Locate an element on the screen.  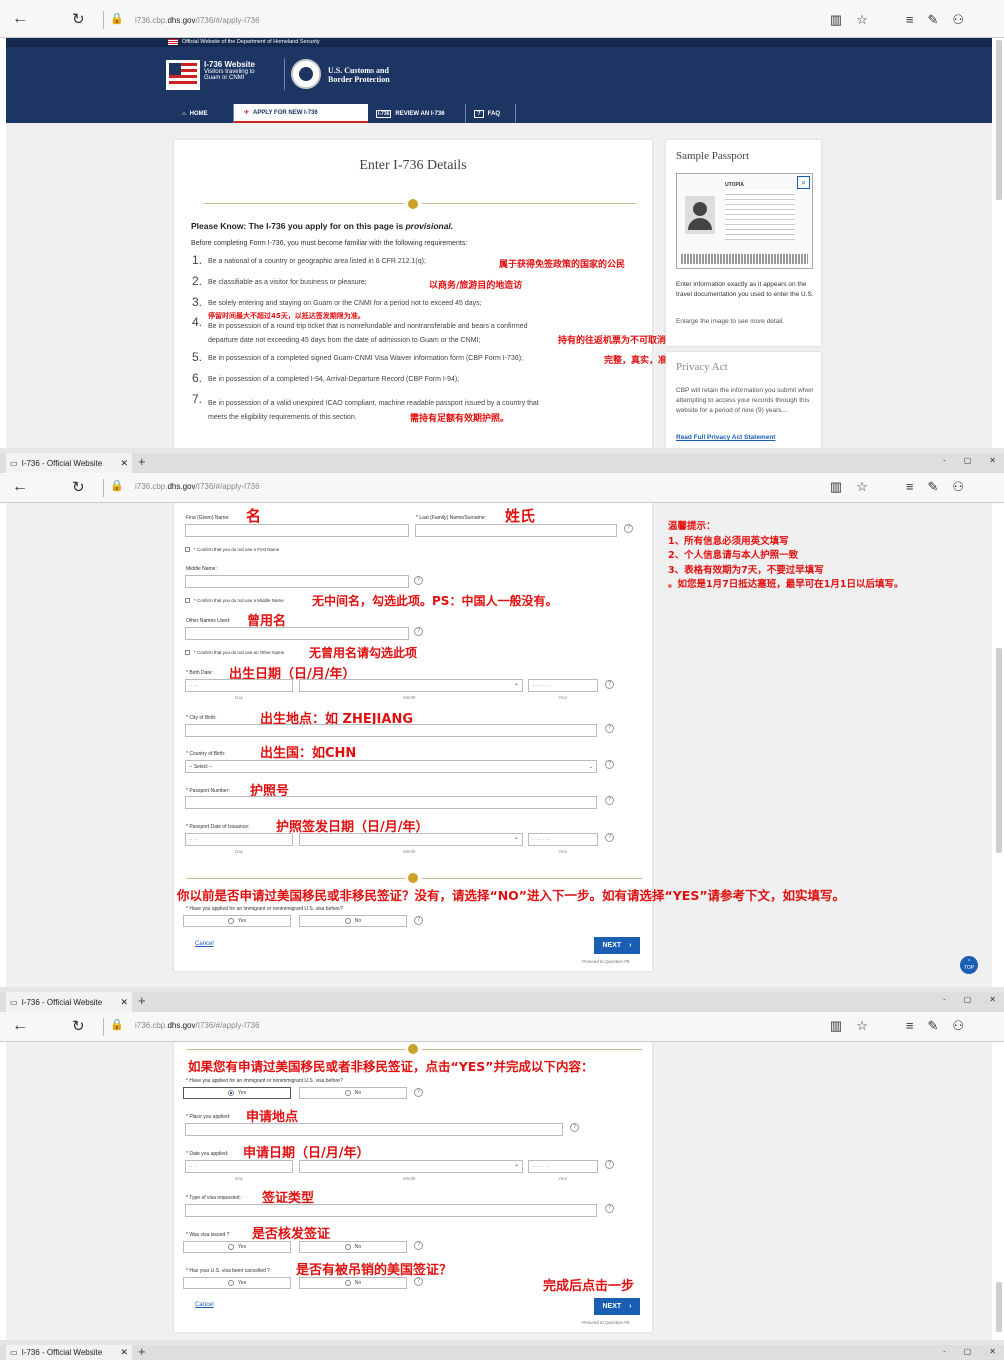
issuance-year-input: -- -- -- -- is located at coordinates (563, 839).